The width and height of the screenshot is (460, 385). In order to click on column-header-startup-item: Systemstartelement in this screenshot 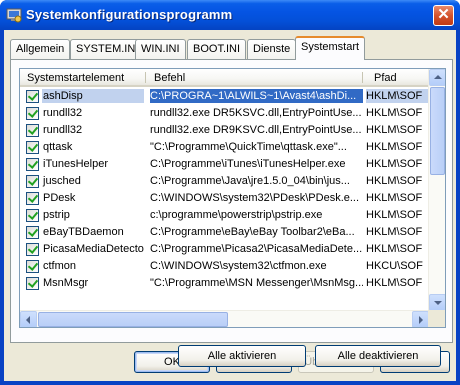, I will do `click(84, 77)`.